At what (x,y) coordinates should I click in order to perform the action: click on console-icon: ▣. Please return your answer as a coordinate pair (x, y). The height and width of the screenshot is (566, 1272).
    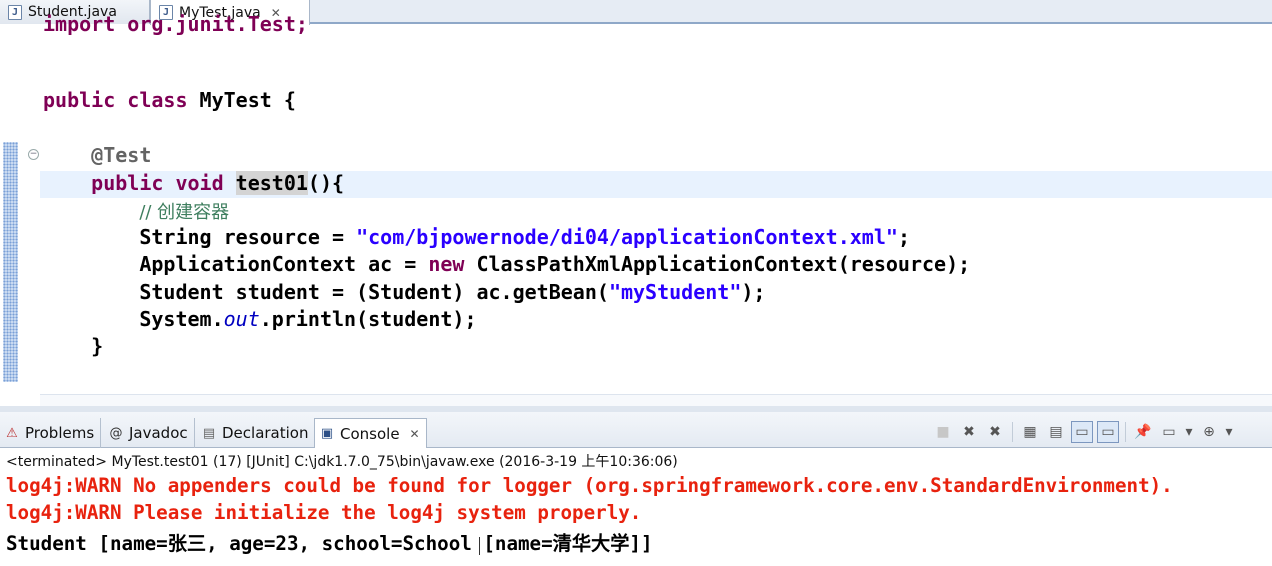
    Looking at the image, I should click on (327, 433).